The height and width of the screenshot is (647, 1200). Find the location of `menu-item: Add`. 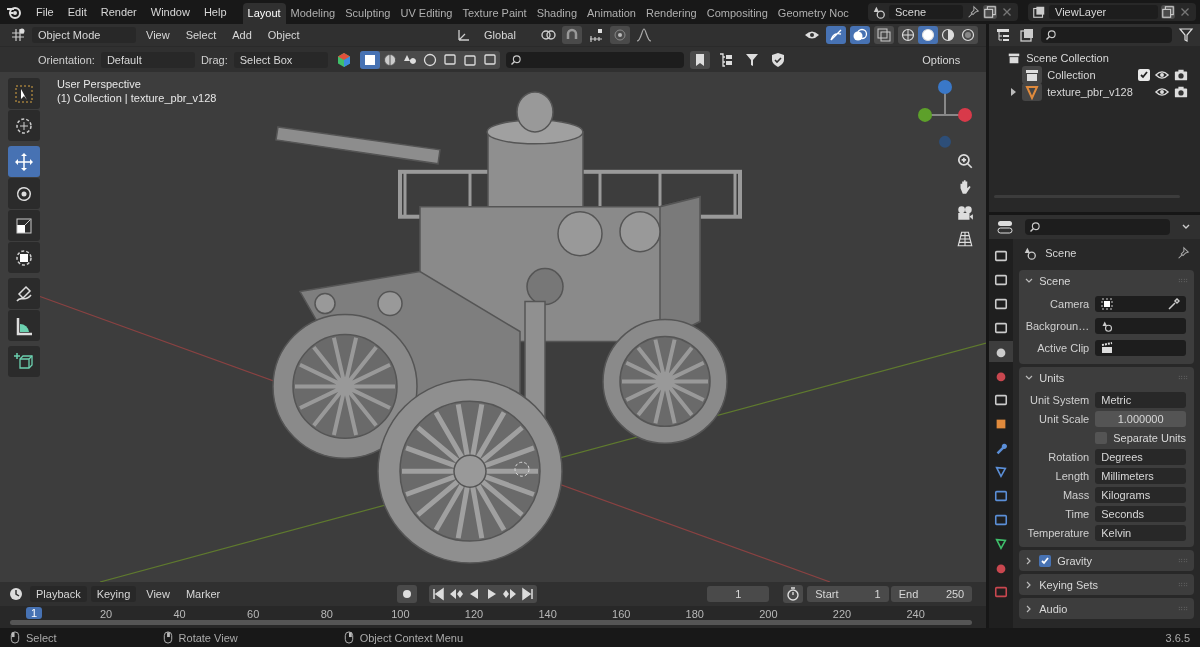

menu-item: Add is located at coordinates (242, 35).